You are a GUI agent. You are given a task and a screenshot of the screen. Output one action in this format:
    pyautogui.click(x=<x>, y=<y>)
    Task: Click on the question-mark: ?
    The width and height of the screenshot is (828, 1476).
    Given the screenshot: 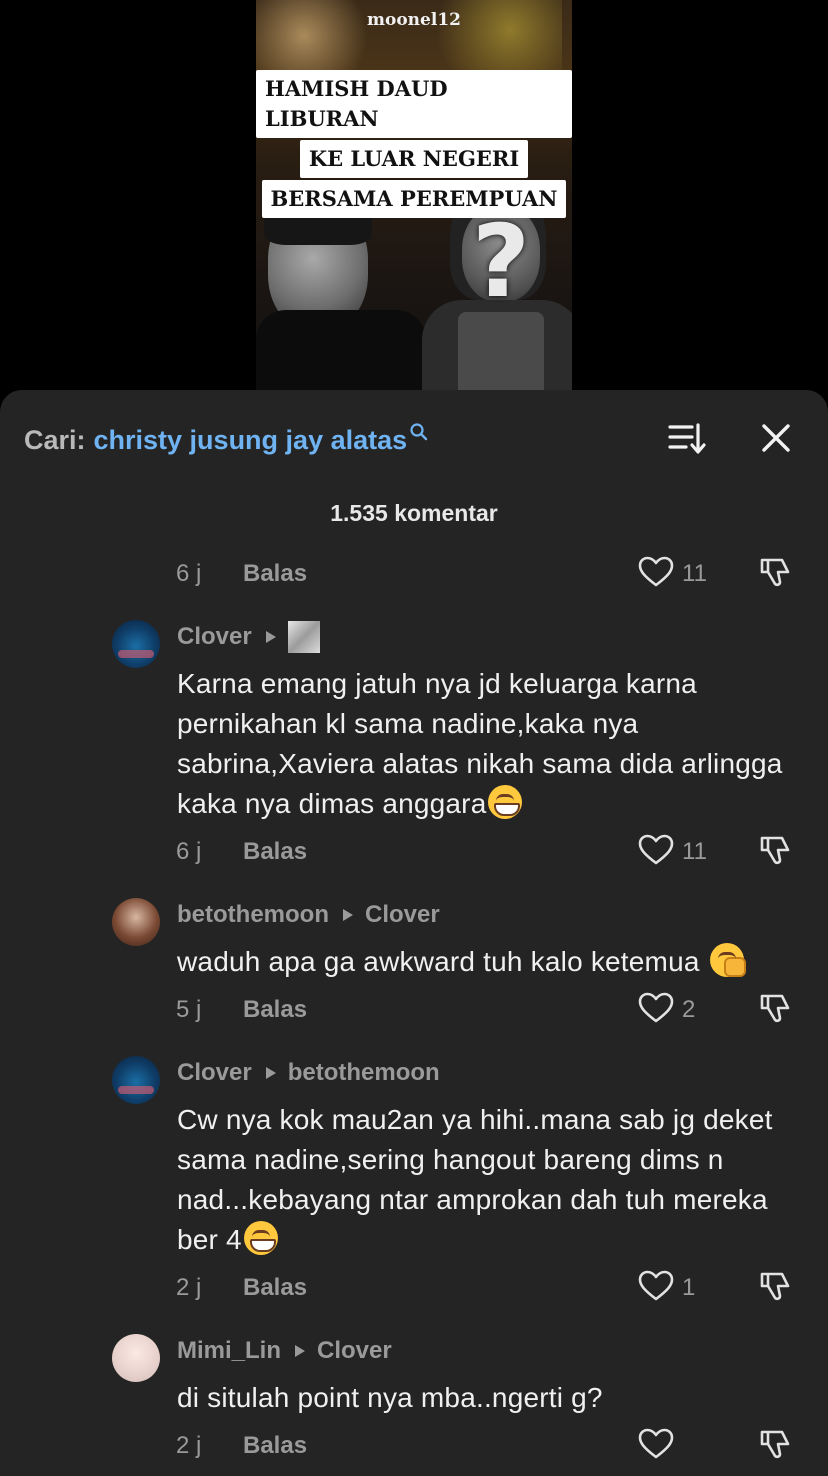 What is the action you would take?
    pyautogui.click(x=500, y=261)
    